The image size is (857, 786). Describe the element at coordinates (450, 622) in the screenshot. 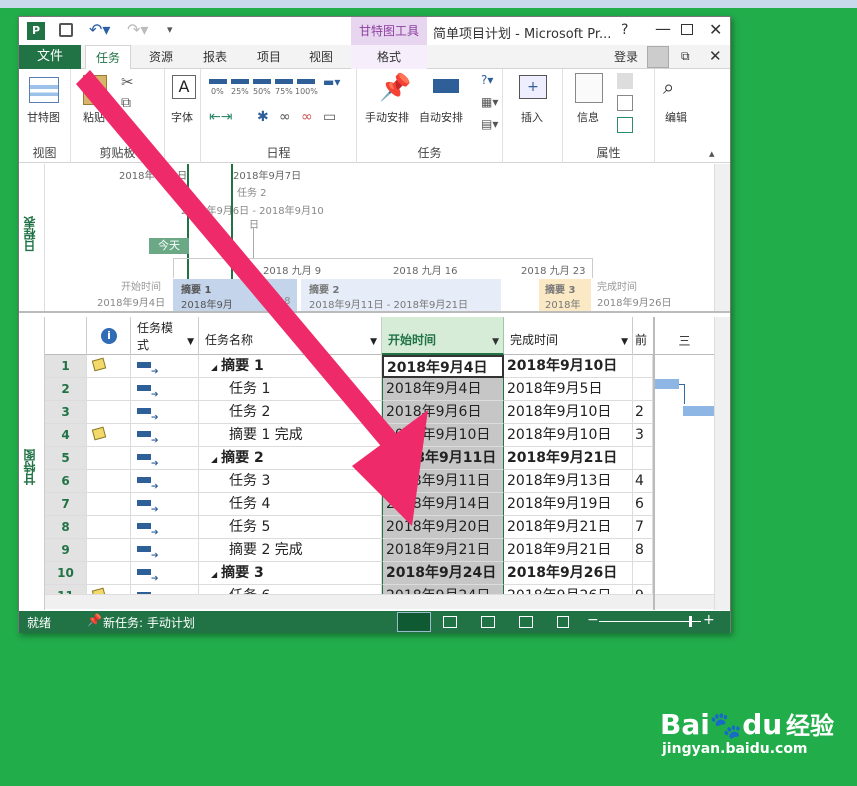

I see `task-usage-shortcut-icon` at that location.